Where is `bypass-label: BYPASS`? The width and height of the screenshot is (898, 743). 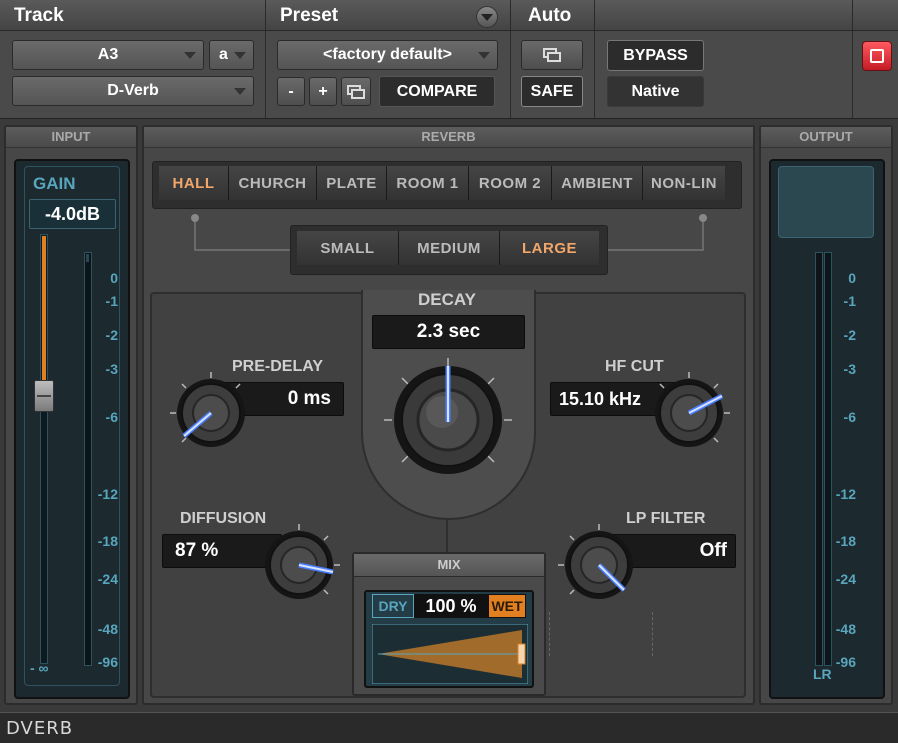
bypass-label: BYPASS is located at coordinates (655, 55).